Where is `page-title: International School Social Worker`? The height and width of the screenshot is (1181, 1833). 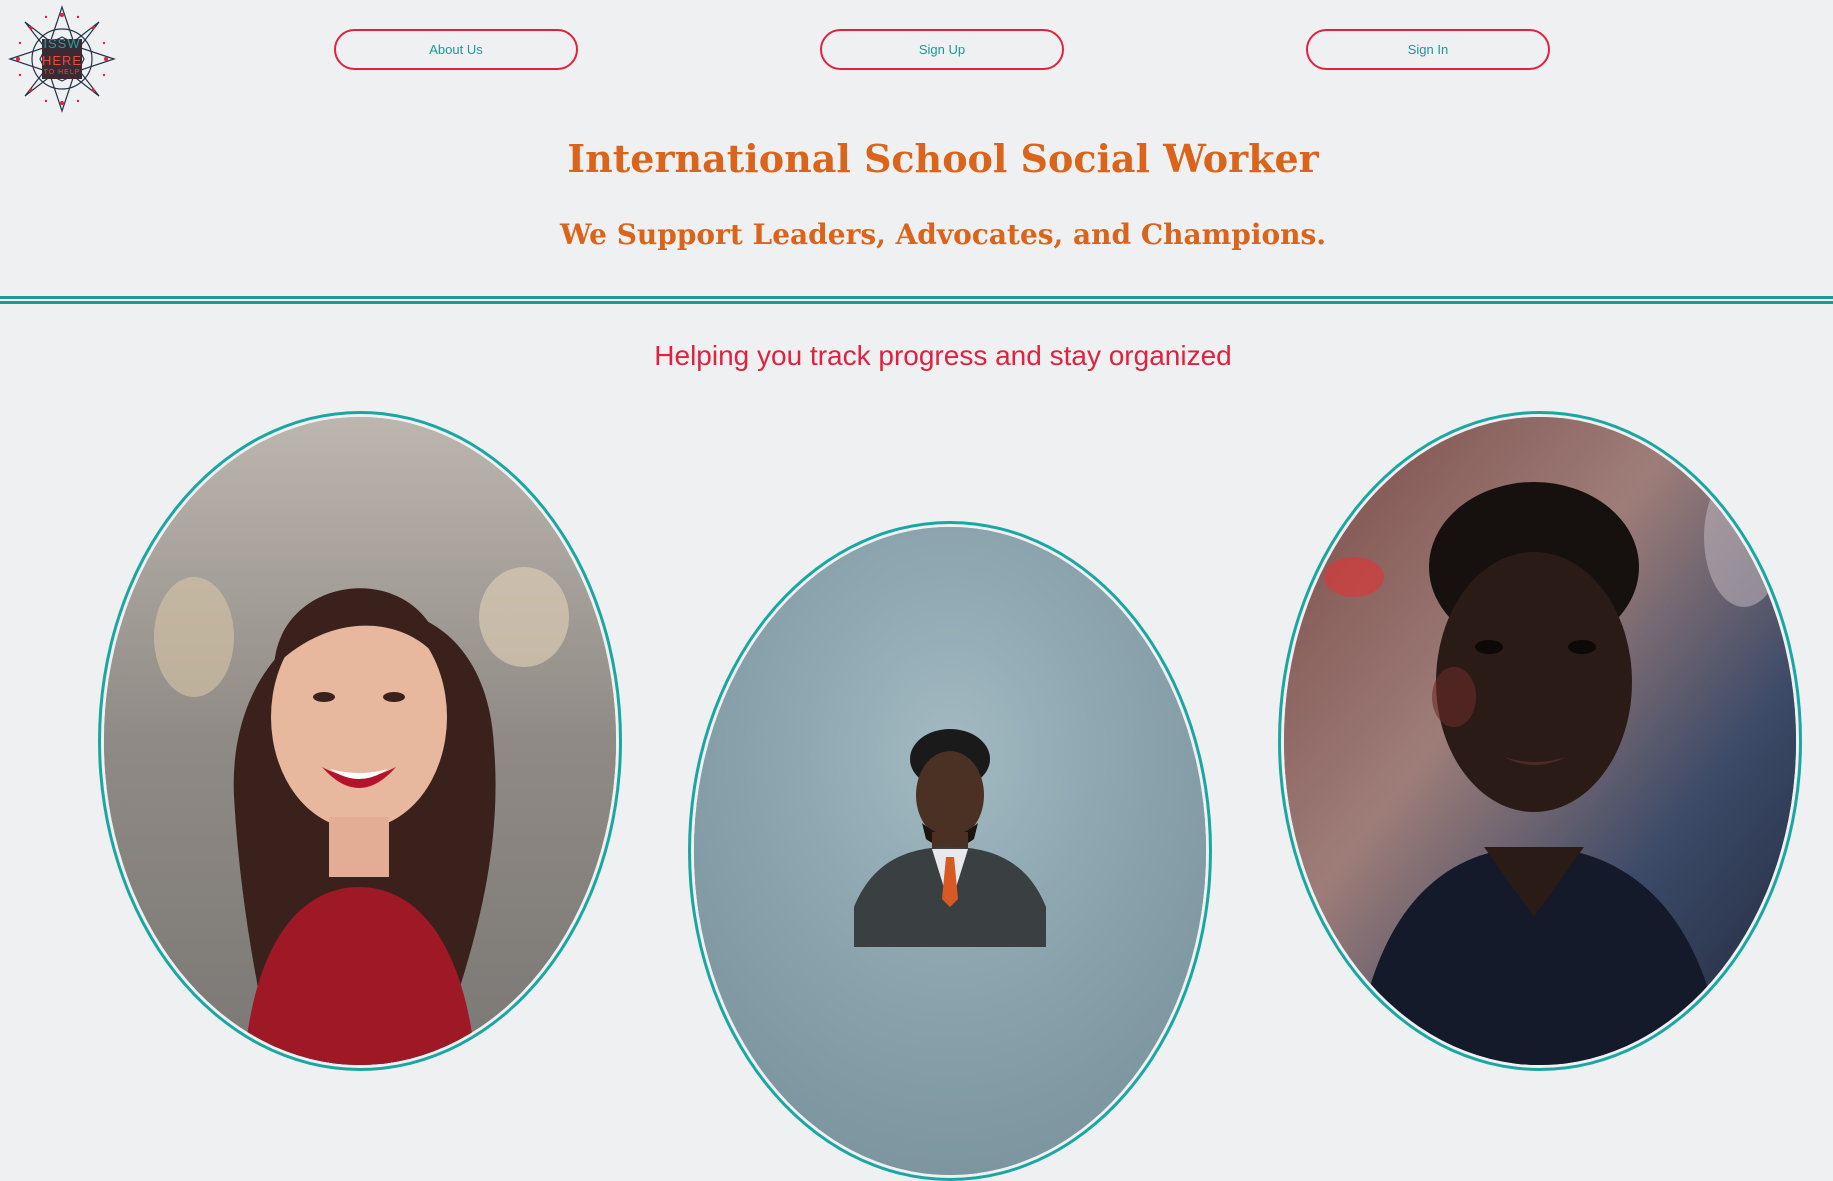
page-title: International School Social Worker is located at coordinates (943, 158).